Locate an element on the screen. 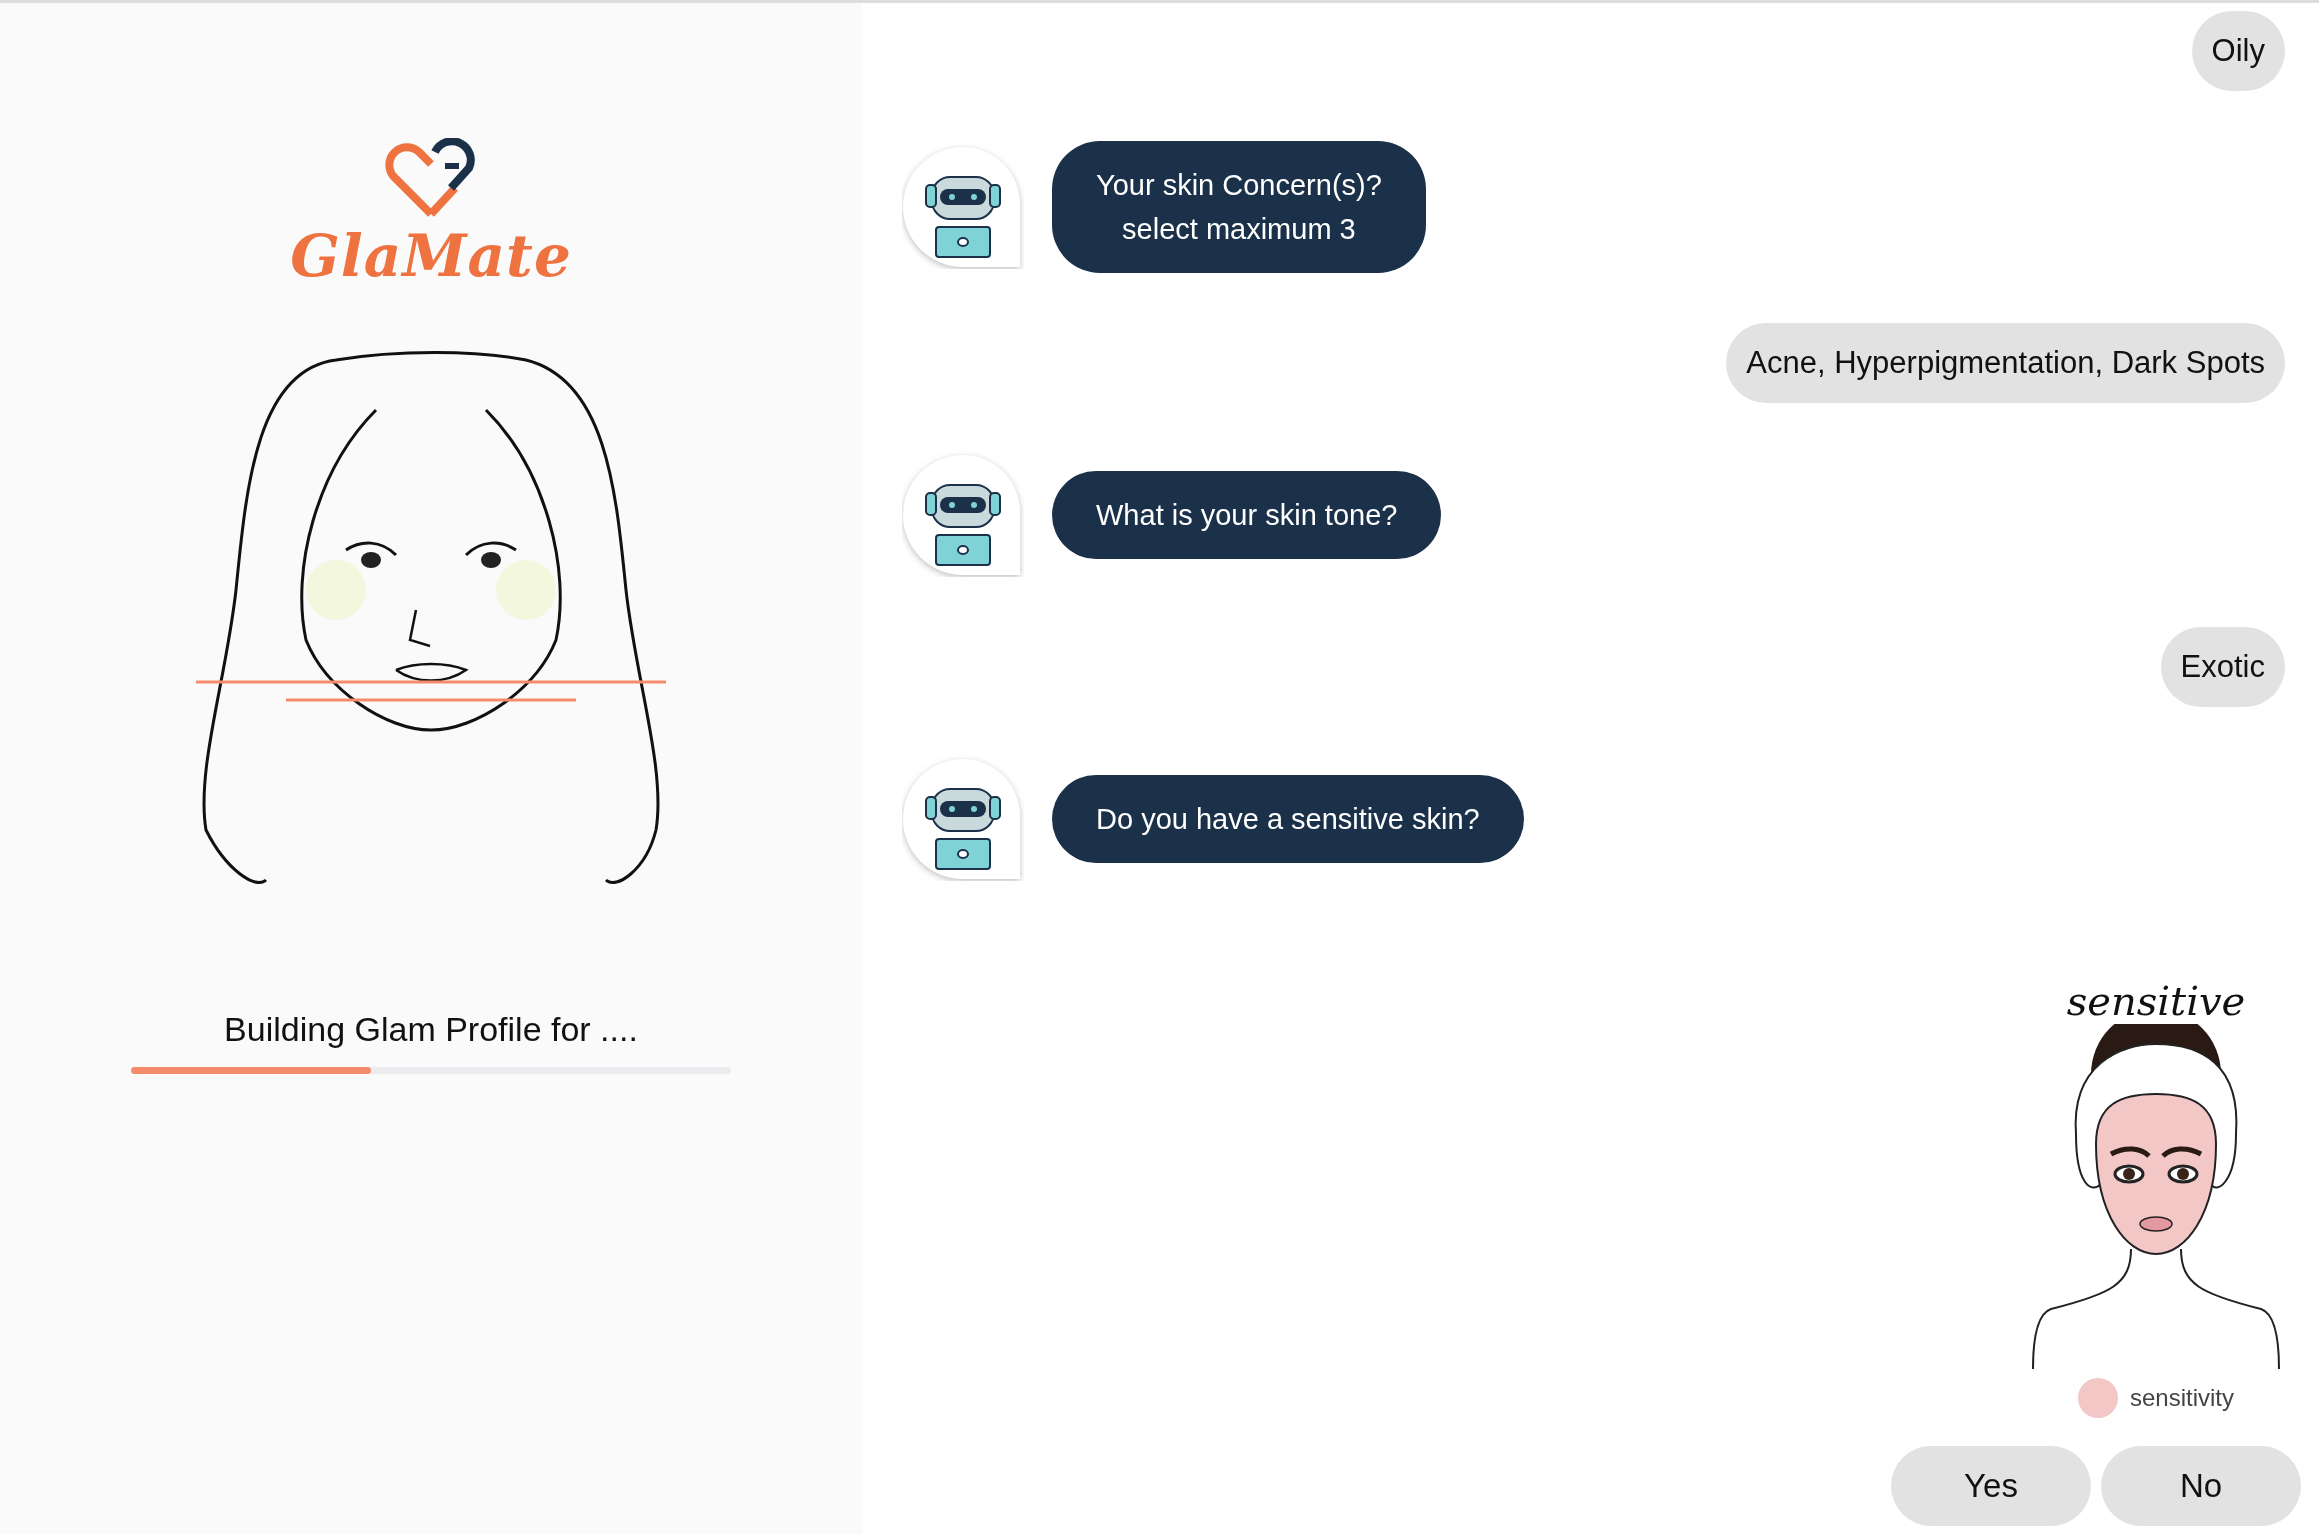 This screenshot has height=1534, width=2319. user-reply-bubble: Acne, Hyperpigmentation, Dark Spots is located at coordinates (2005, 363).